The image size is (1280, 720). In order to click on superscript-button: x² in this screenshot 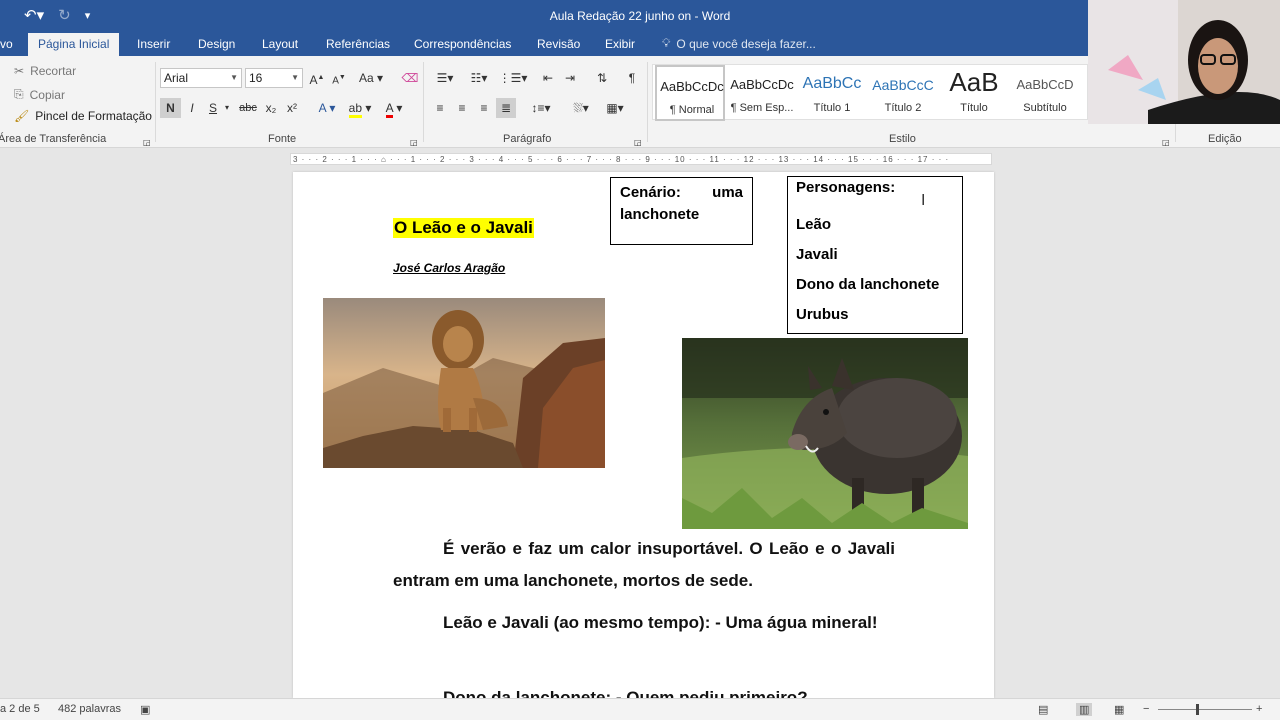, I will do `click(292, 108)`.